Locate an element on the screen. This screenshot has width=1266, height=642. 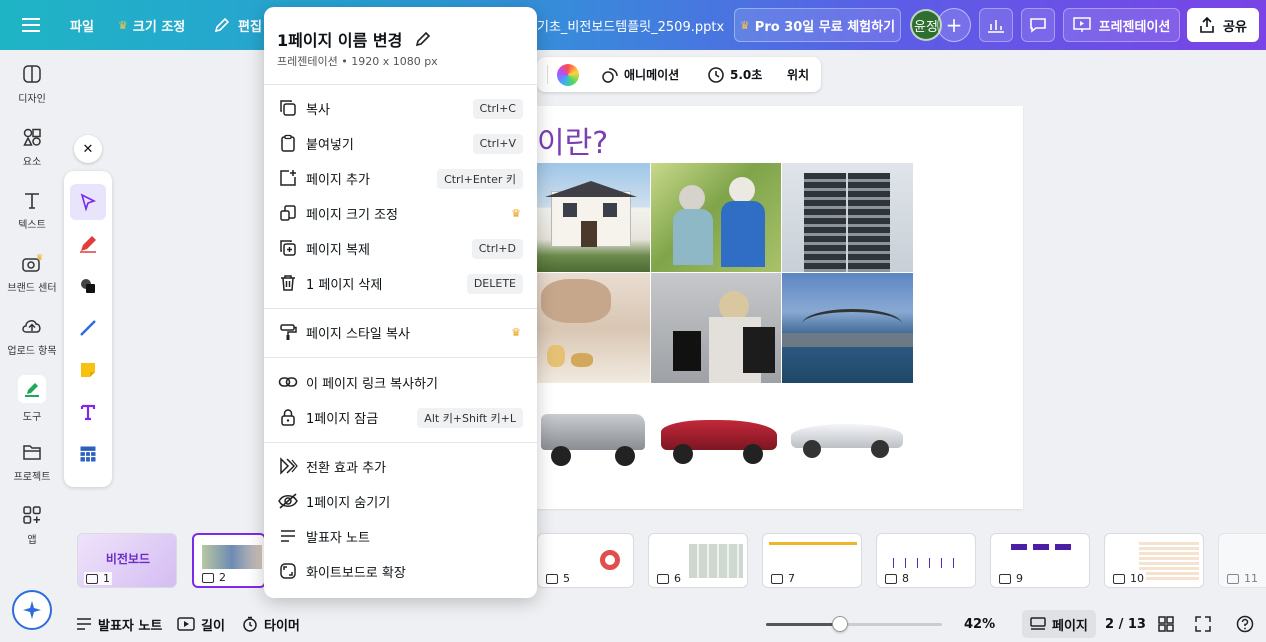
grid-view-button is located at coordinates (1166, 624).